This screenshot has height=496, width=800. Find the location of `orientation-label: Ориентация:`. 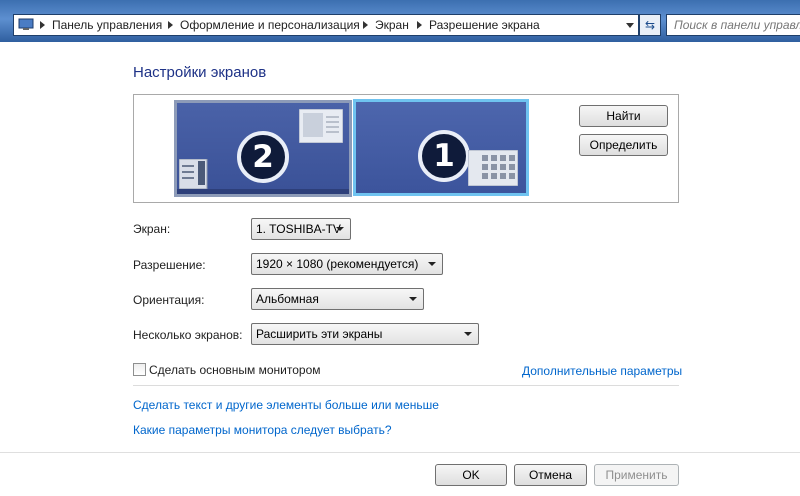

orientation-label: Ориентация: is located at coordinates (169, 300).